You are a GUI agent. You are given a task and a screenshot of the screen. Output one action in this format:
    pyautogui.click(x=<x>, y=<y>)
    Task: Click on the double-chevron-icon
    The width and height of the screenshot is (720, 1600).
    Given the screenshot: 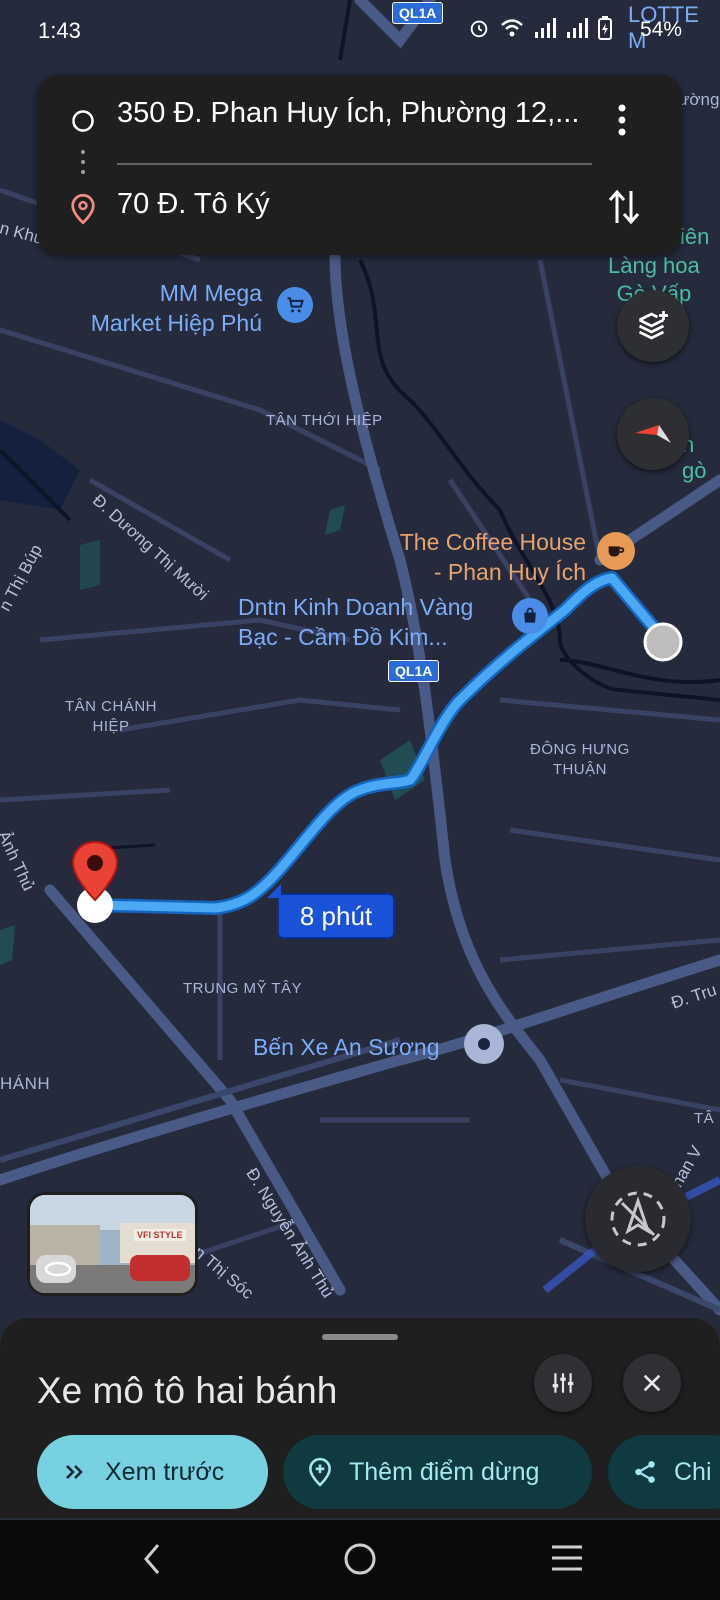 What is the action you would take?
    pyautogui.click(x=74, y=1472)
    